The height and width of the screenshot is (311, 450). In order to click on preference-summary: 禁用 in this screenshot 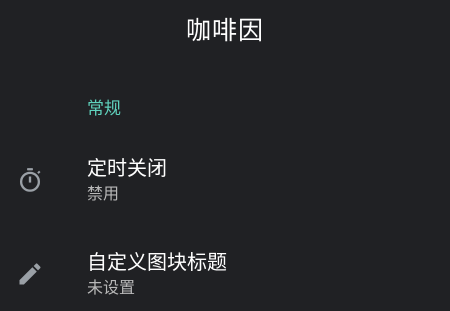, I will do `click(103, 193)`.